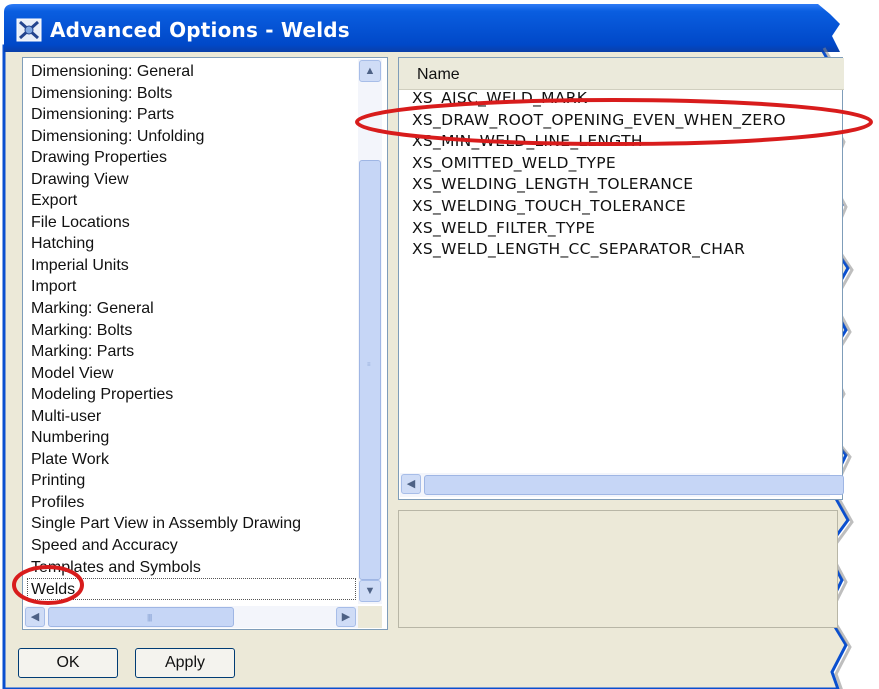  What do you see at coordinates (193, 374) in the screenshot?
I see `category-item: Model View` at bounding box center [193, 374].